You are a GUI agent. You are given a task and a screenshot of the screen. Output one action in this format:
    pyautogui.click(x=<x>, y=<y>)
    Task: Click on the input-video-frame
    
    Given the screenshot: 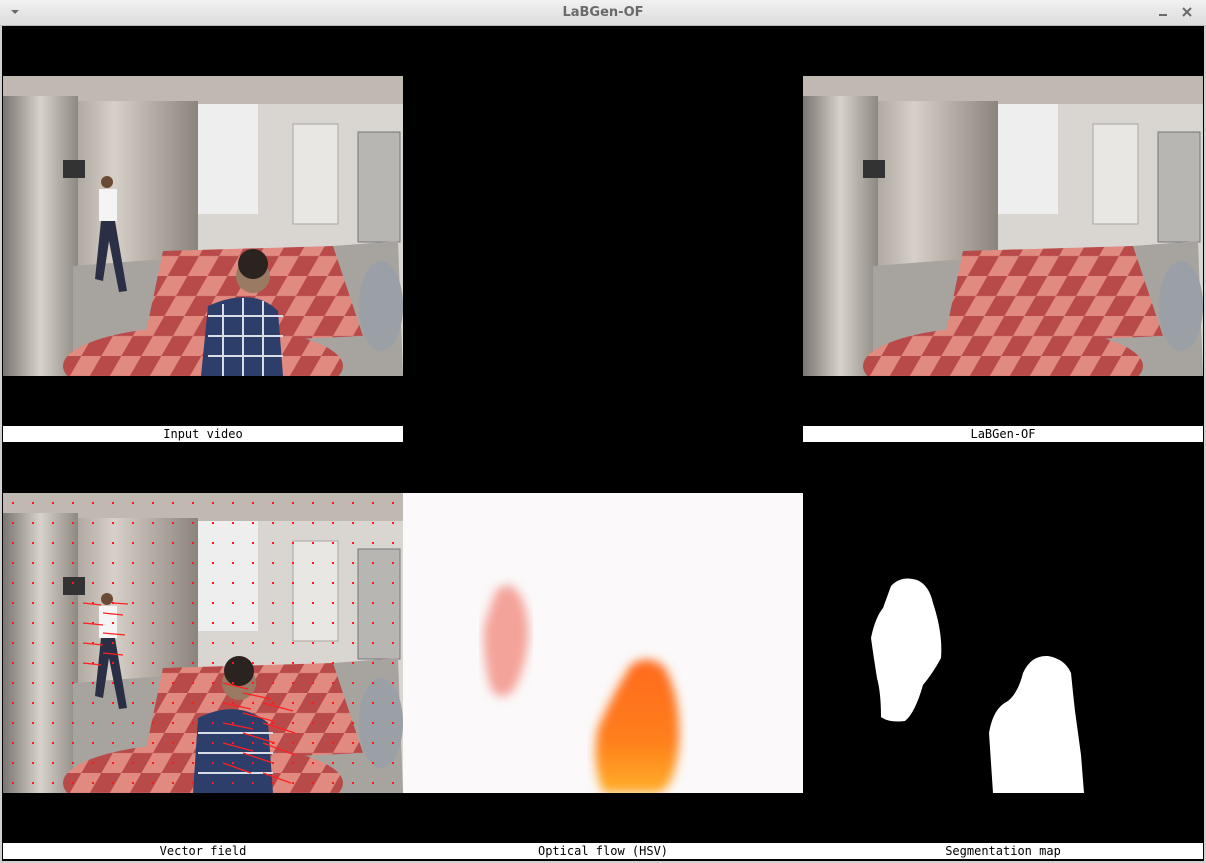 What is the action you would take?
    pyautogui.click(x=203, y=226)
    